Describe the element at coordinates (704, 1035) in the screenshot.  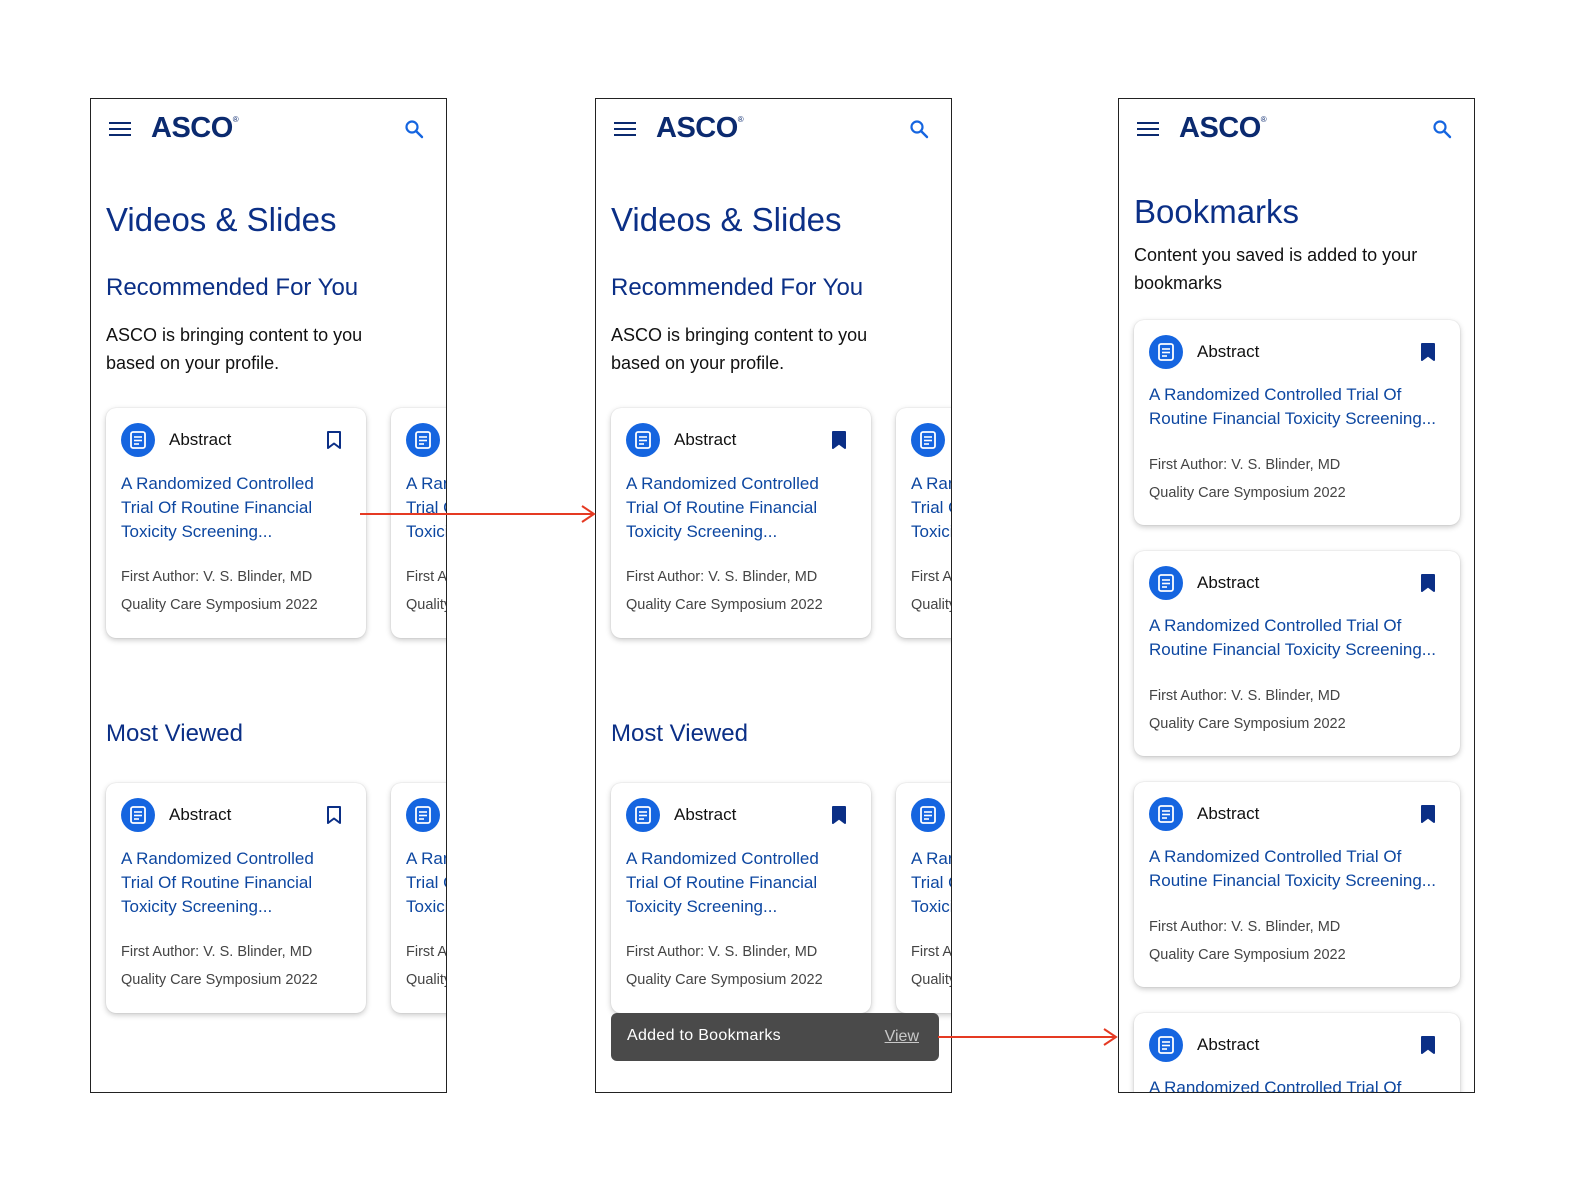
I see `toast-message: Added to Bookmarks` at that location.